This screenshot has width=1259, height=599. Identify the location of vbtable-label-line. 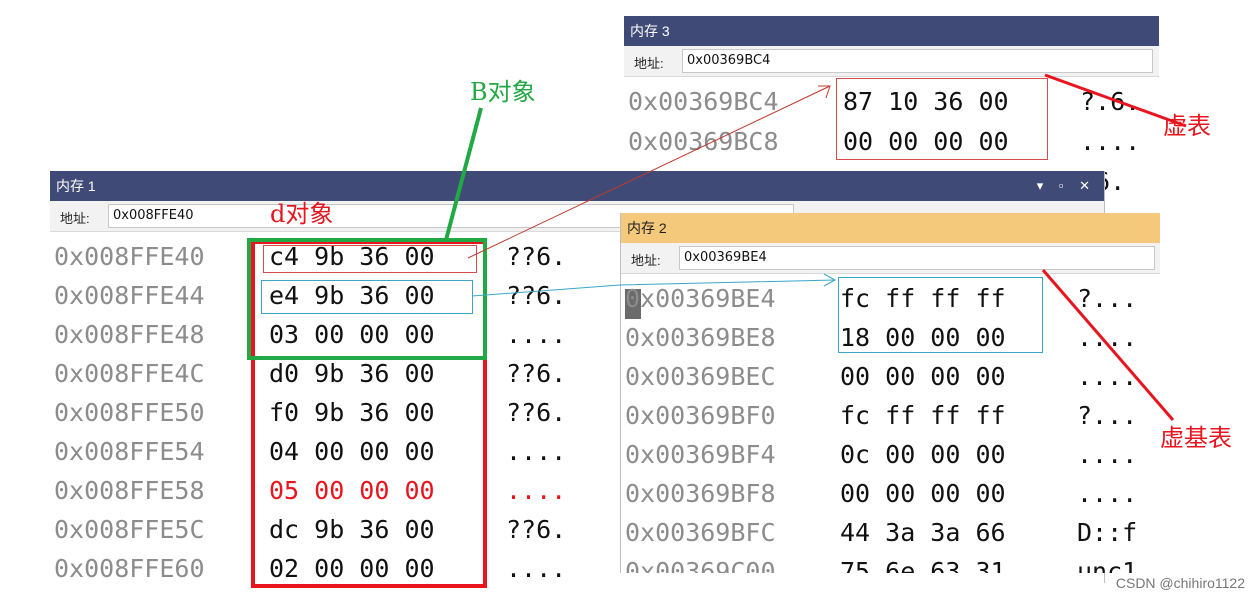
(1108, 345).